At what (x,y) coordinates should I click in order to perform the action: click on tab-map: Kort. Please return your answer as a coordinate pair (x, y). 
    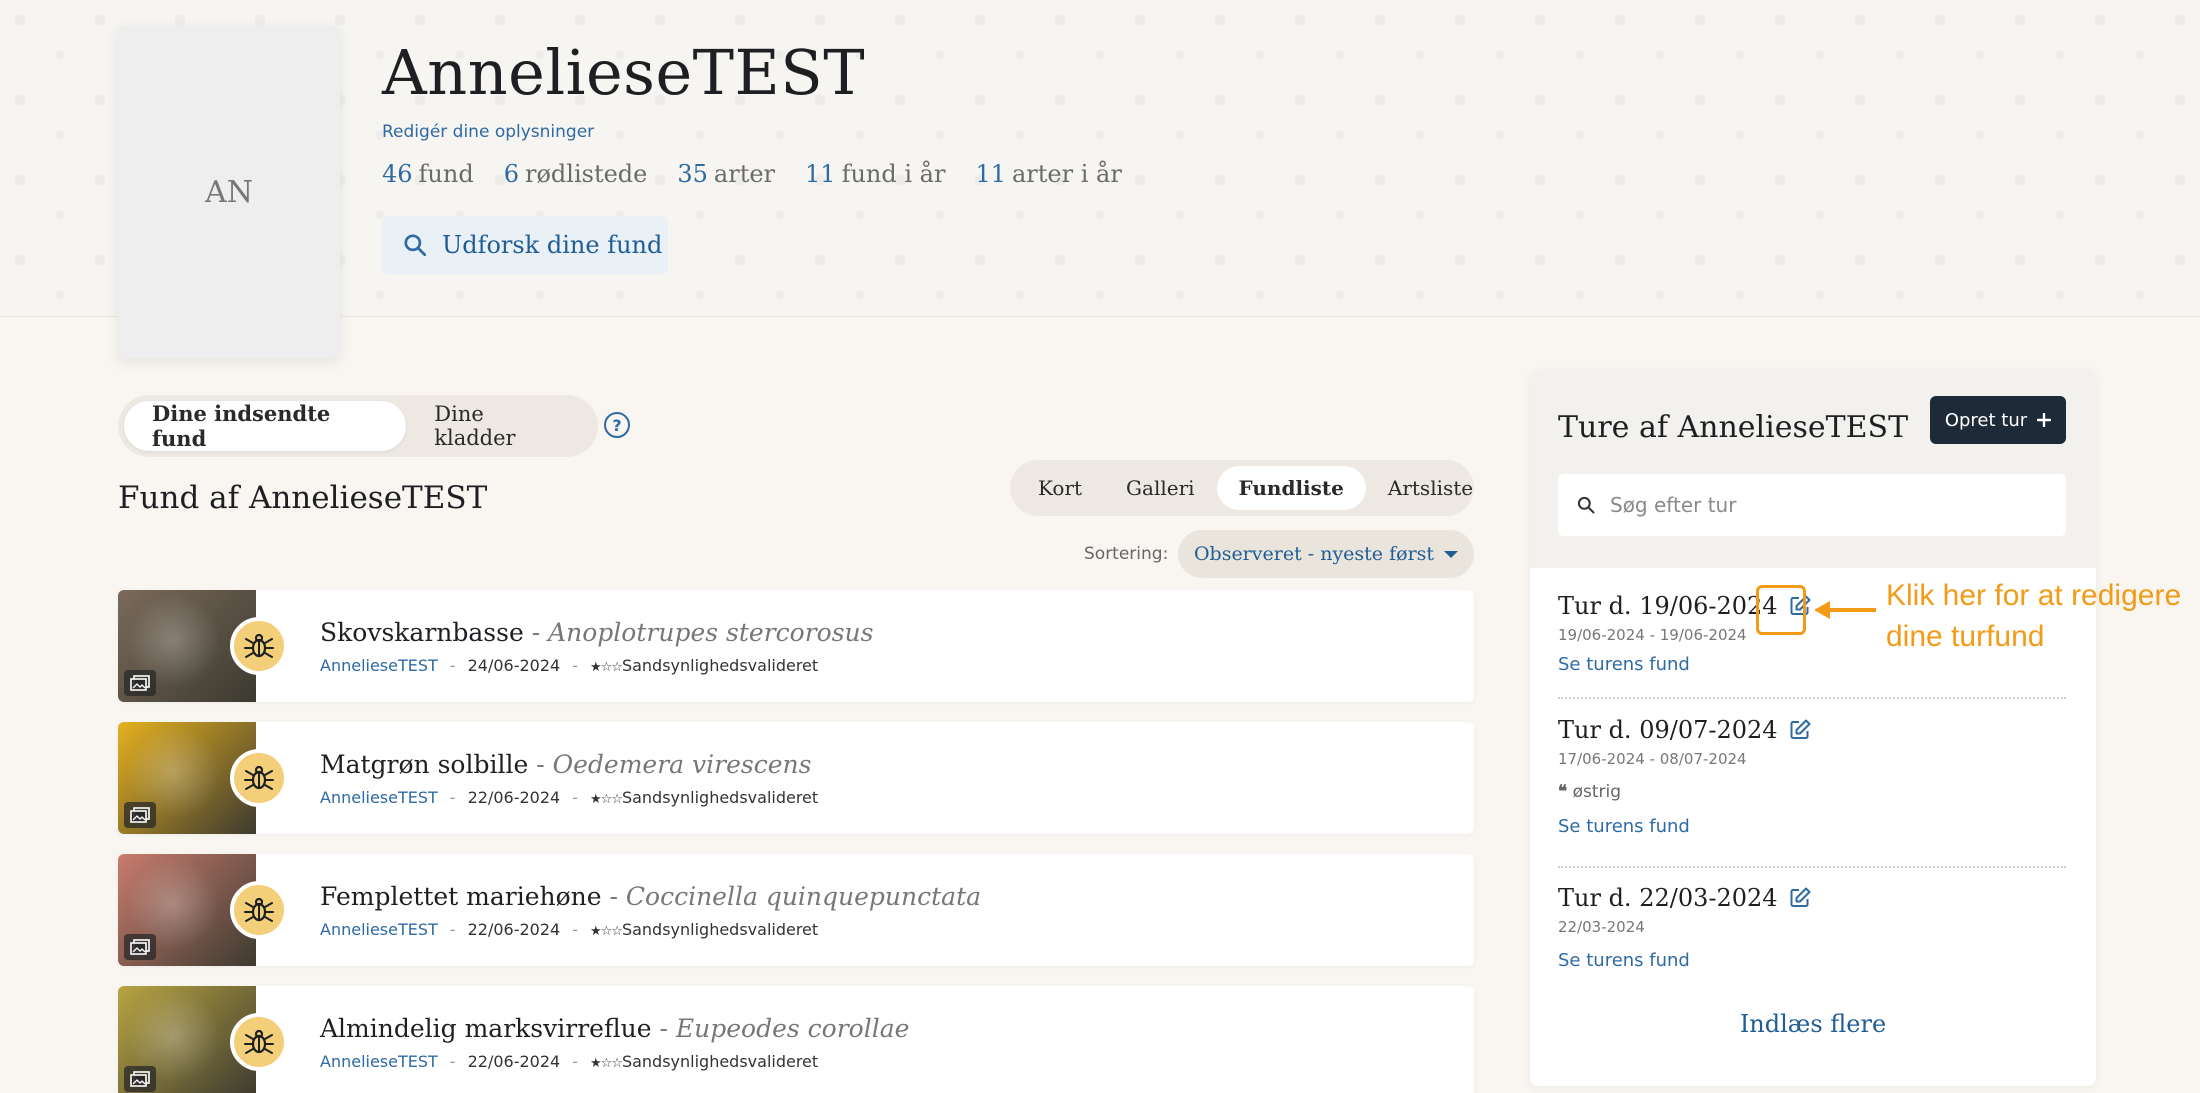
    Looking at the image, I should click on (1060, 488).